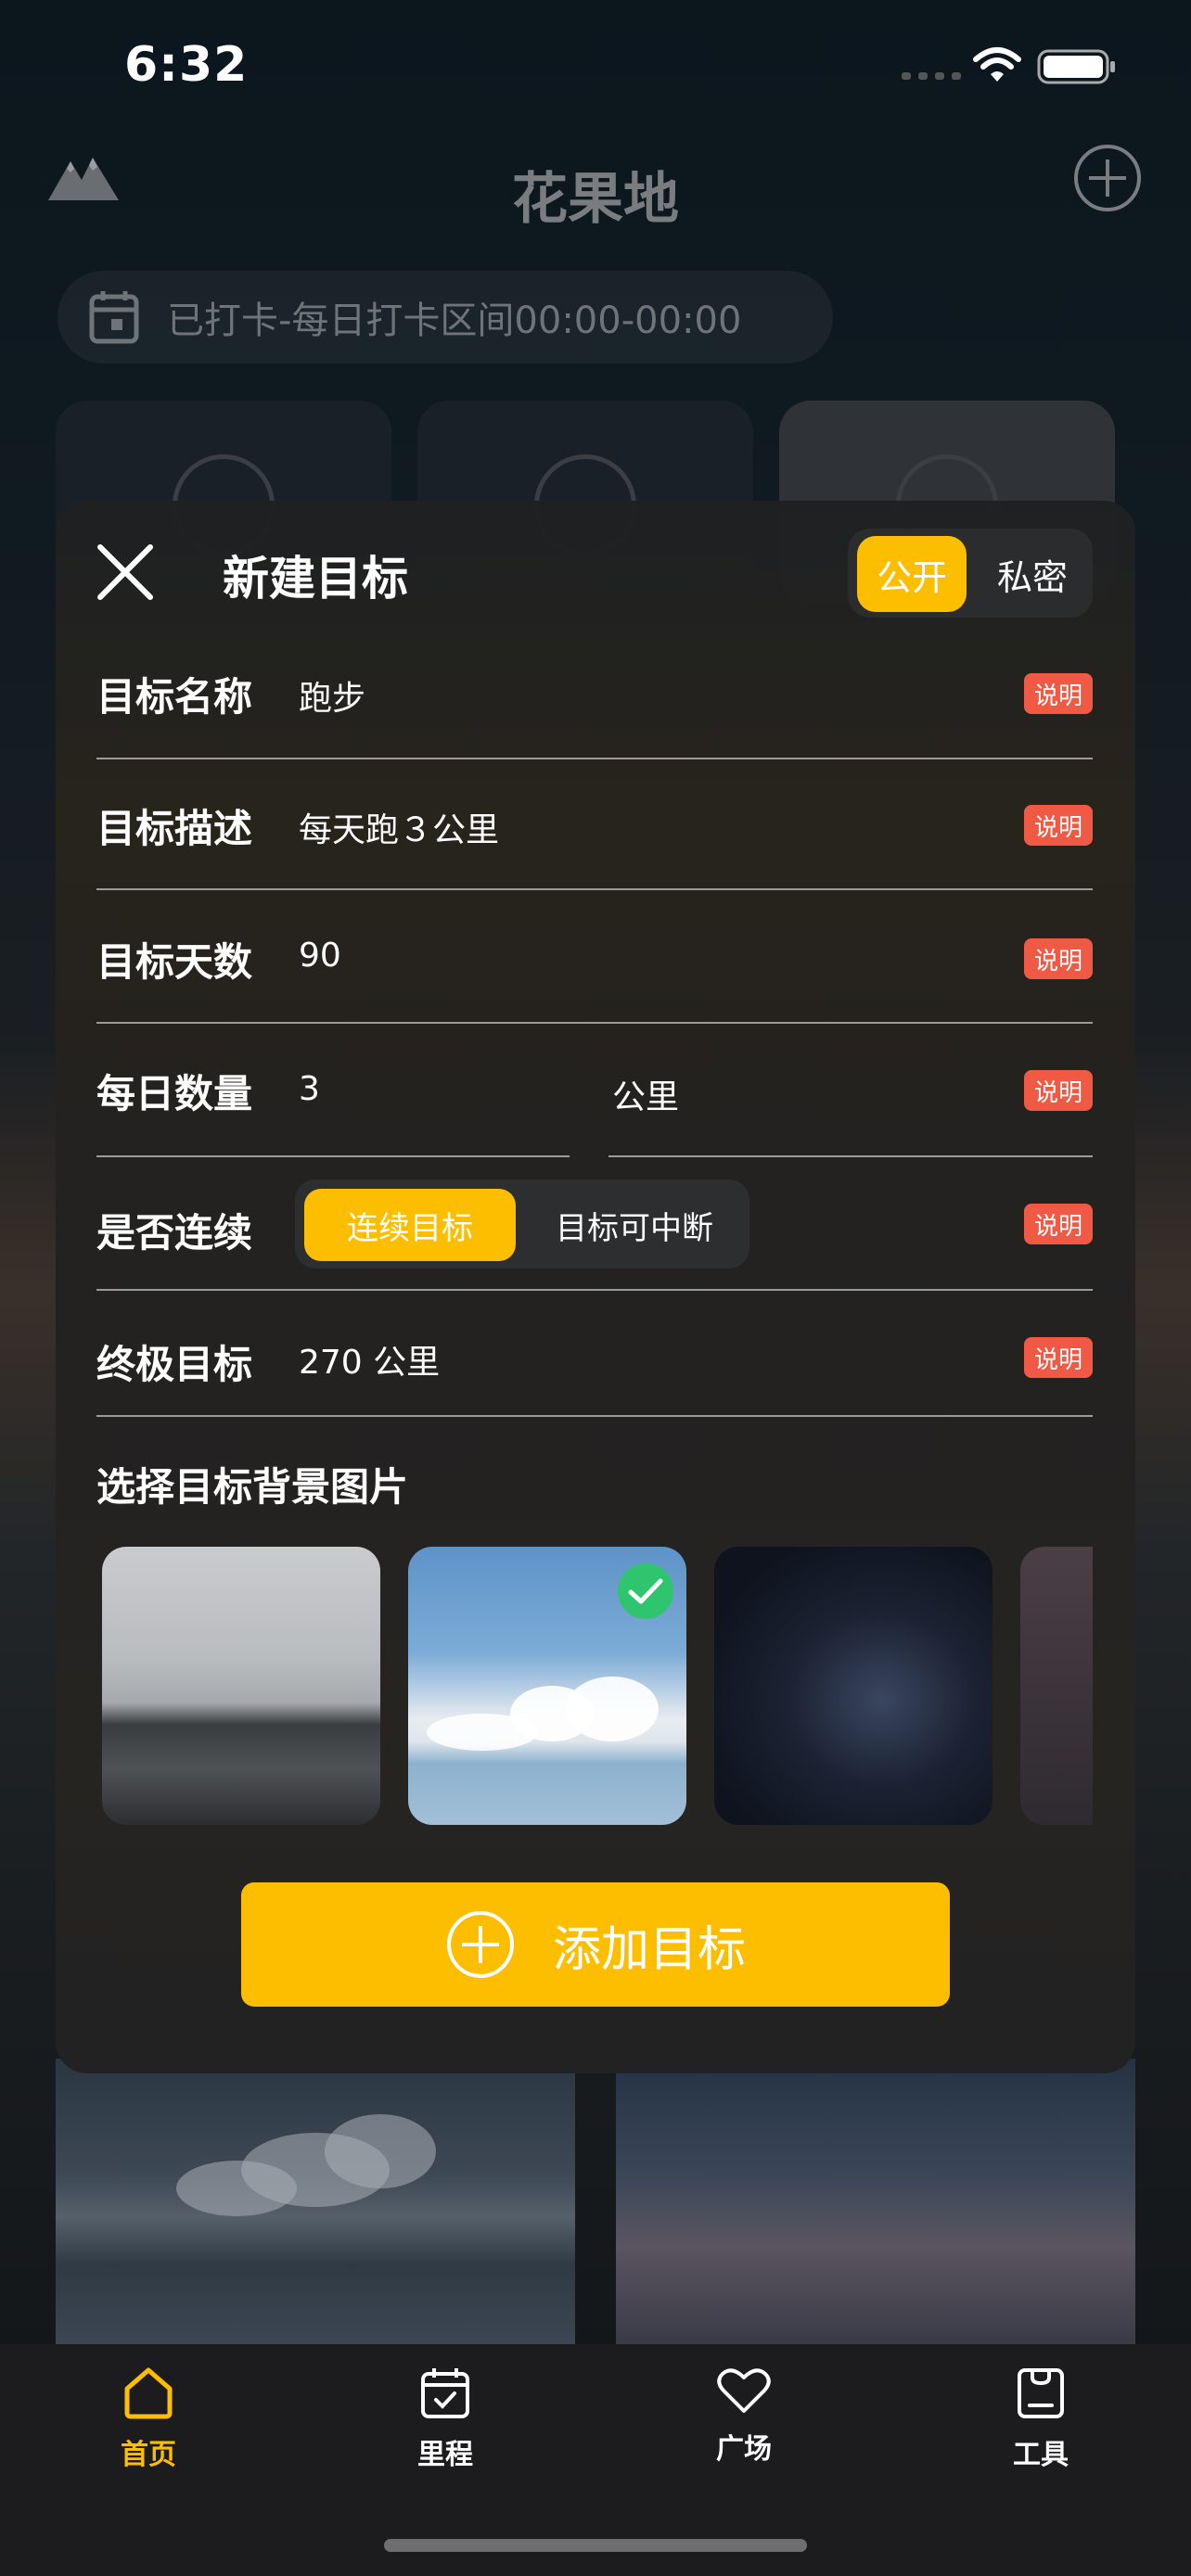 The height and width of the screenshot is (2576, 1191). I want to click on background-thumbnail-galaxy, so click(853, 1686).